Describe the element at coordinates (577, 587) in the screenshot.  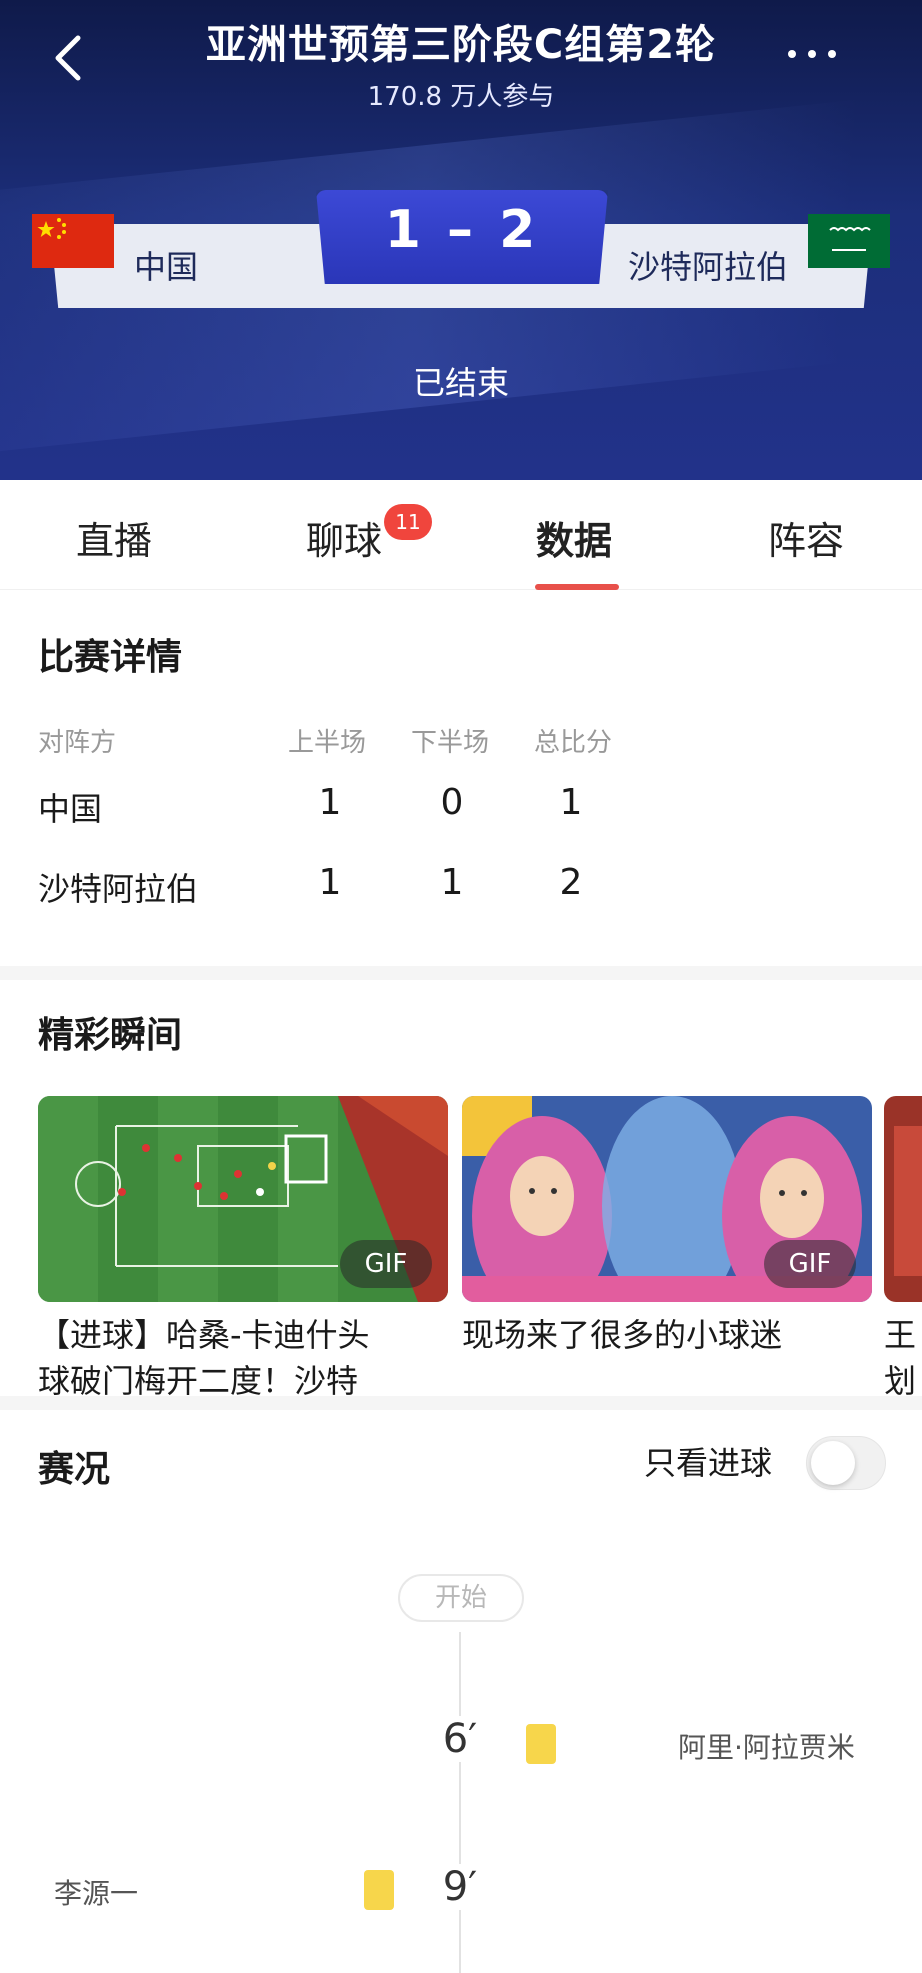
I see `active-tab-indicator` at that location.